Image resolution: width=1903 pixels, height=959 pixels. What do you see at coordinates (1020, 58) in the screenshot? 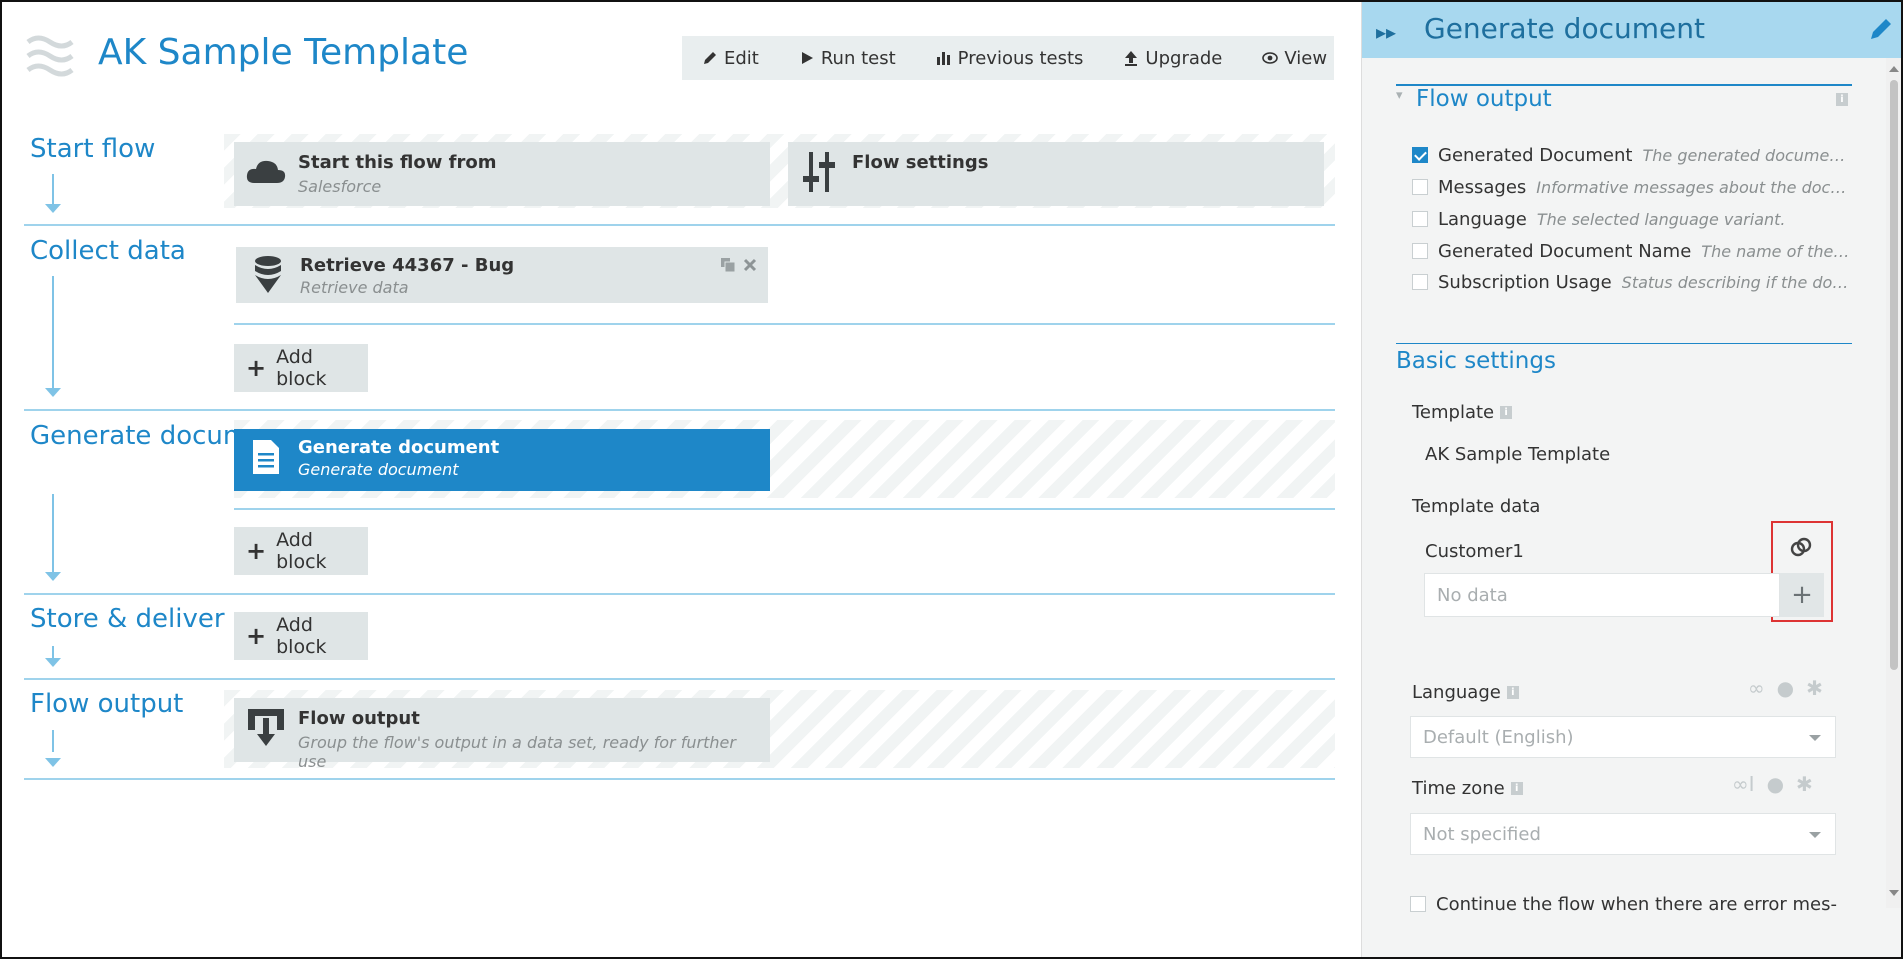
I see `previous-tests-label: Previous tests` at bounding box center [1020, 58].